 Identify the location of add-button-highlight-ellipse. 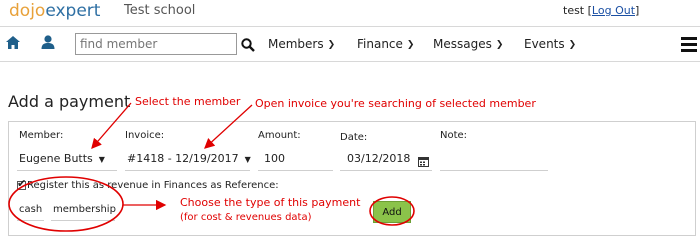
(392, 211).